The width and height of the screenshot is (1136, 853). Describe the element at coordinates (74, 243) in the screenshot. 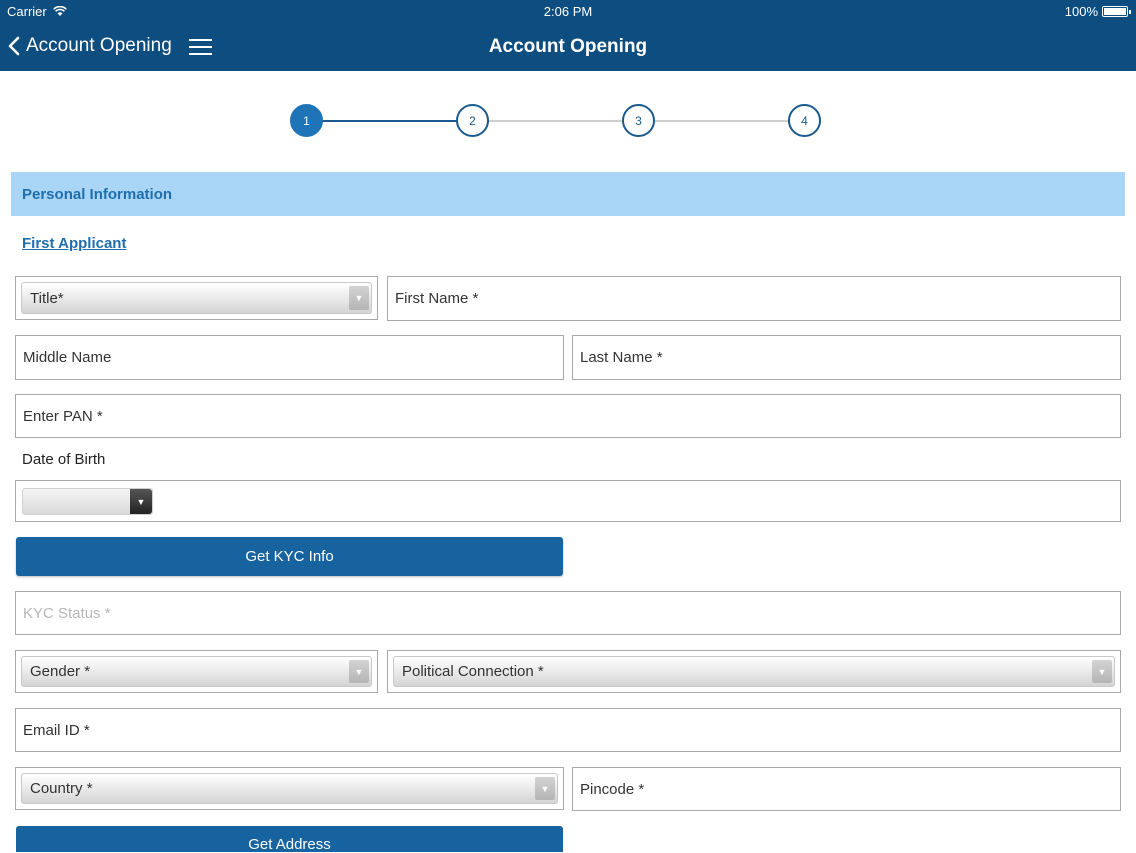

I see `first-applicant-link: First Applicant` at that location.